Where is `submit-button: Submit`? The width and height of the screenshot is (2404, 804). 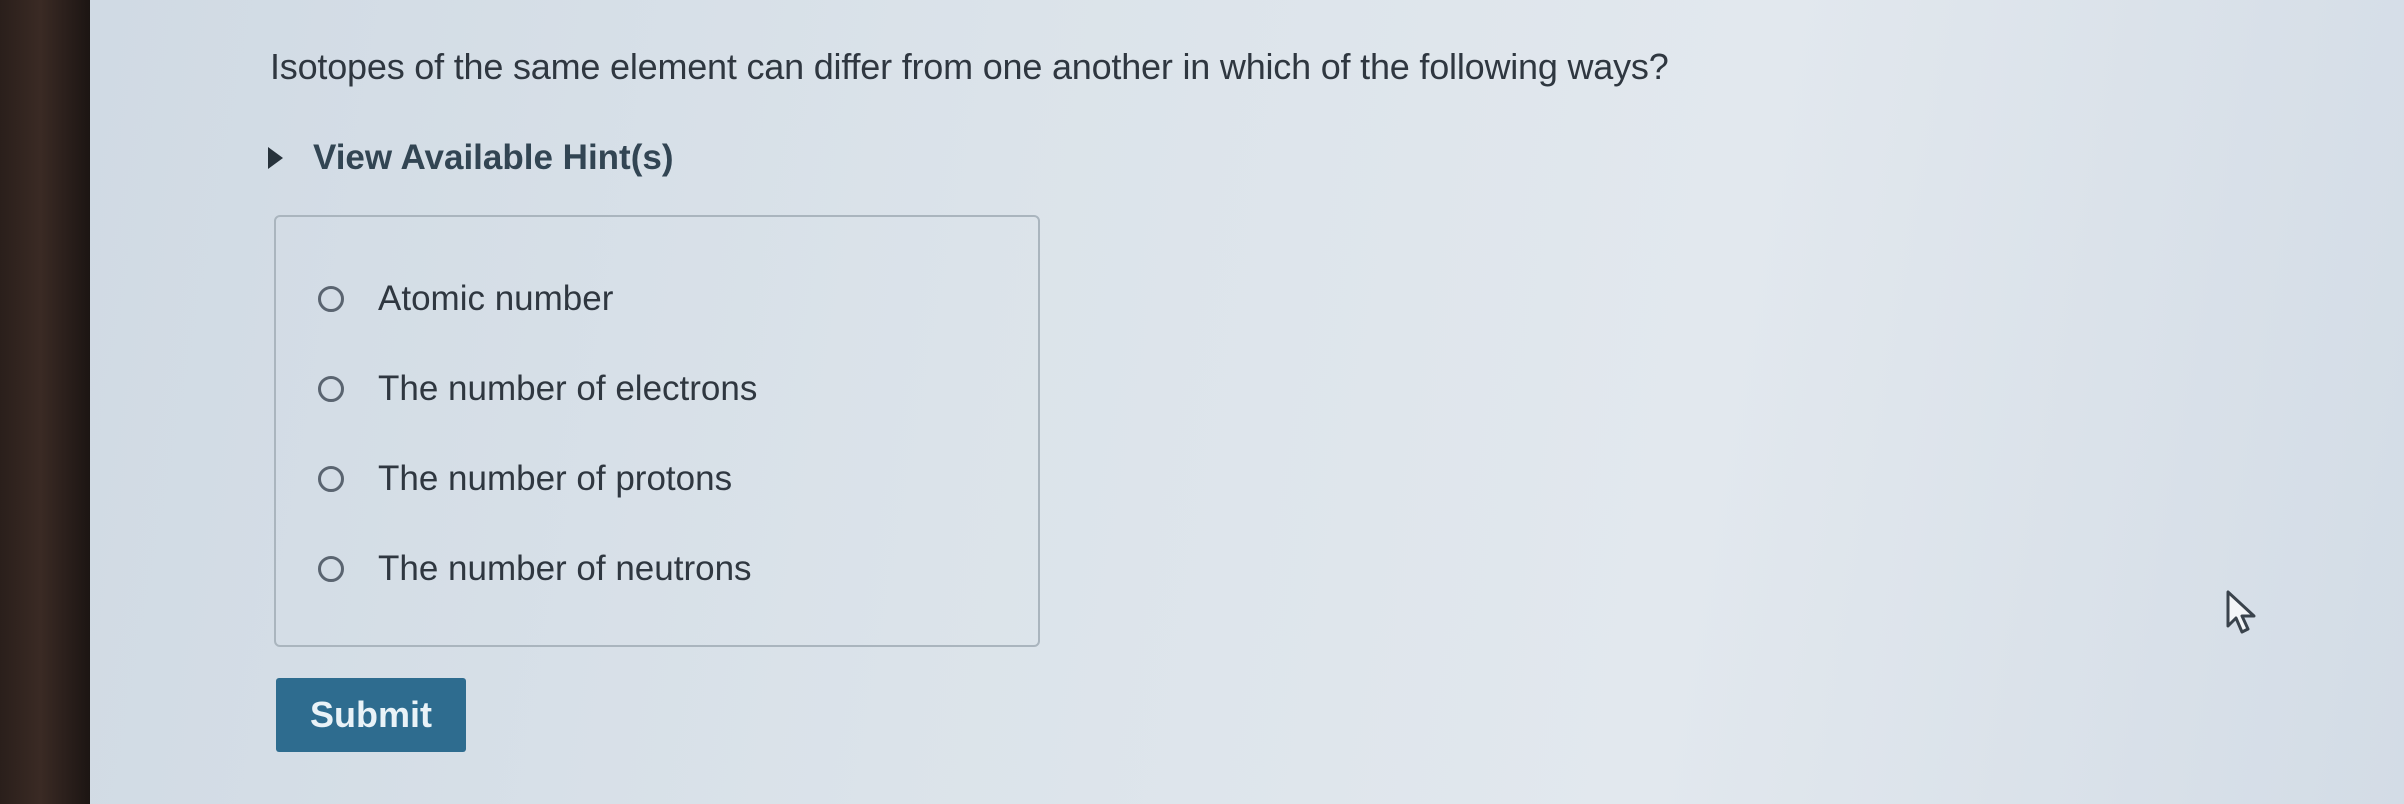 submit-button: Submit is located at coordinates (371, 715).